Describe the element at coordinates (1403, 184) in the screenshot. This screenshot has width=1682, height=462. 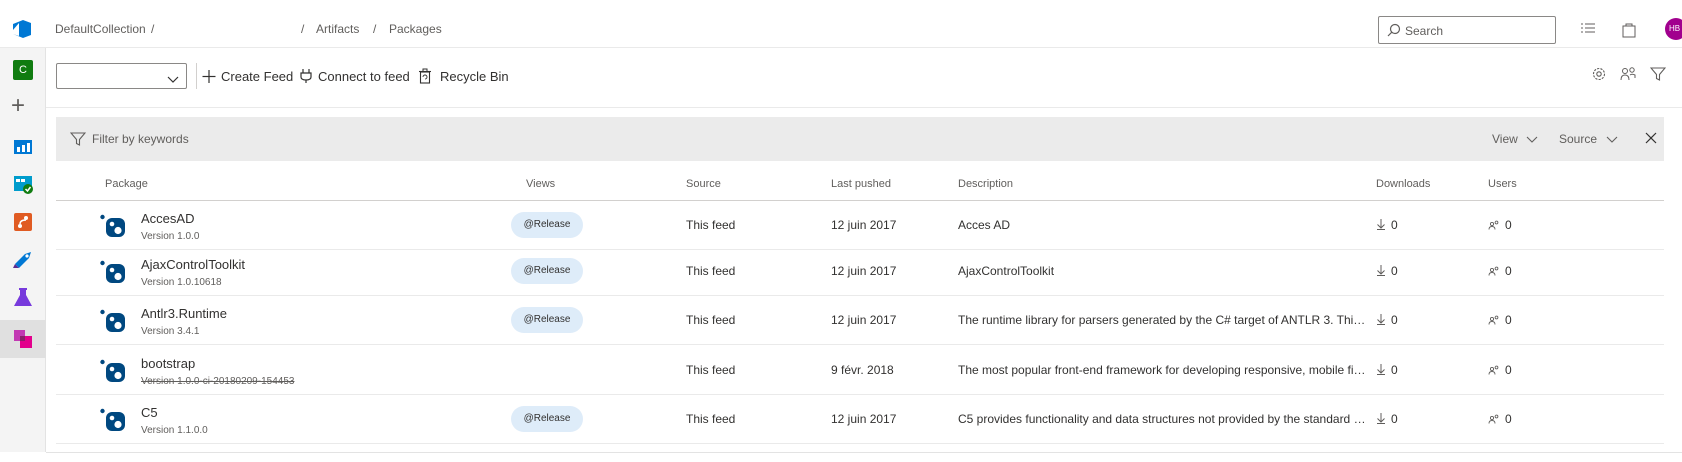
I see `column-header-downloads: Downloads` at that location.